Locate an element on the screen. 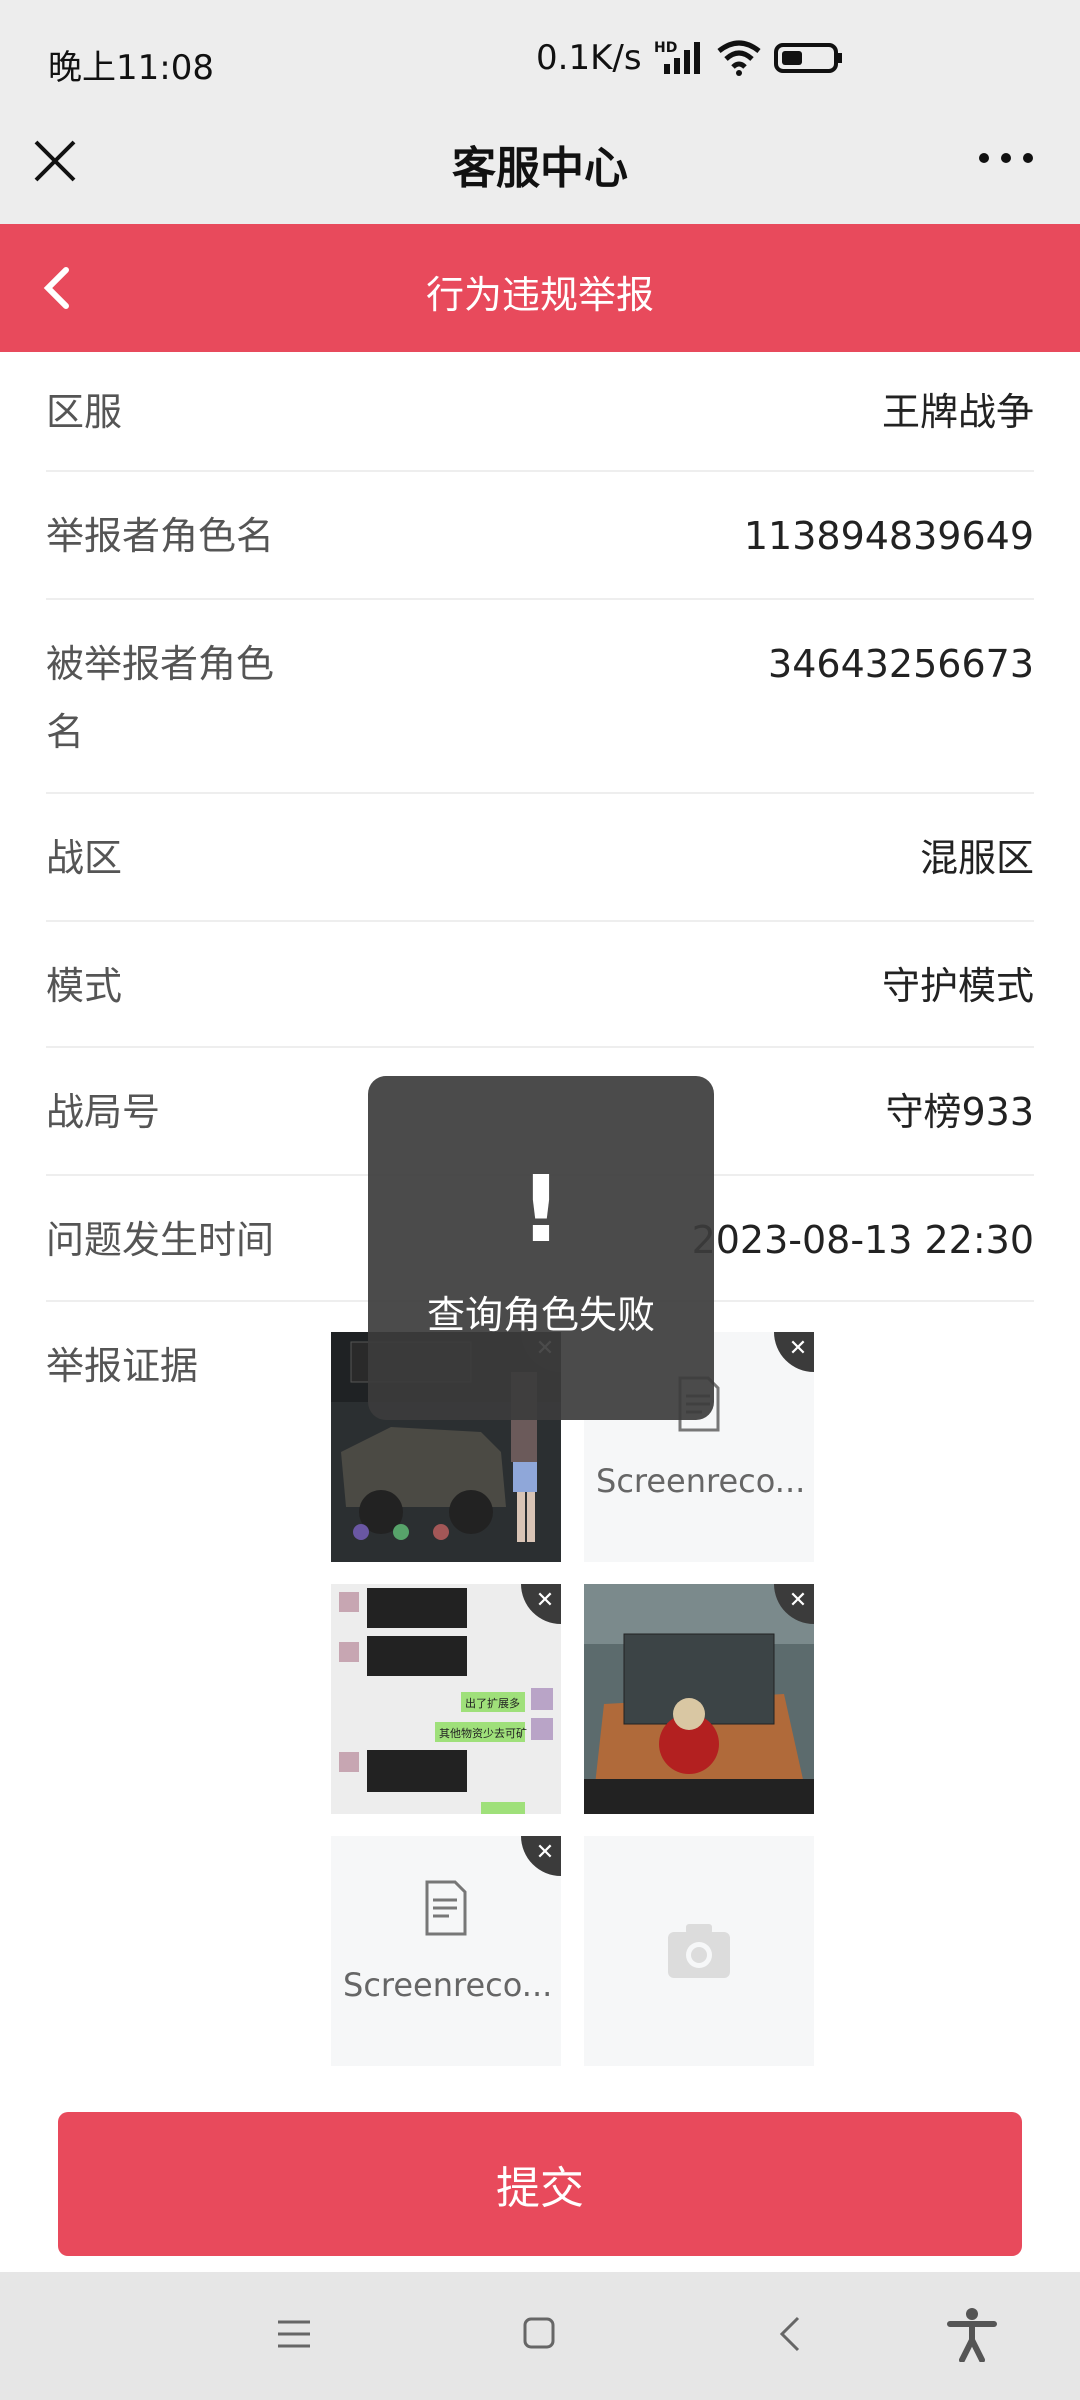  row-label: 战区 is located at coordinates (84, 858).